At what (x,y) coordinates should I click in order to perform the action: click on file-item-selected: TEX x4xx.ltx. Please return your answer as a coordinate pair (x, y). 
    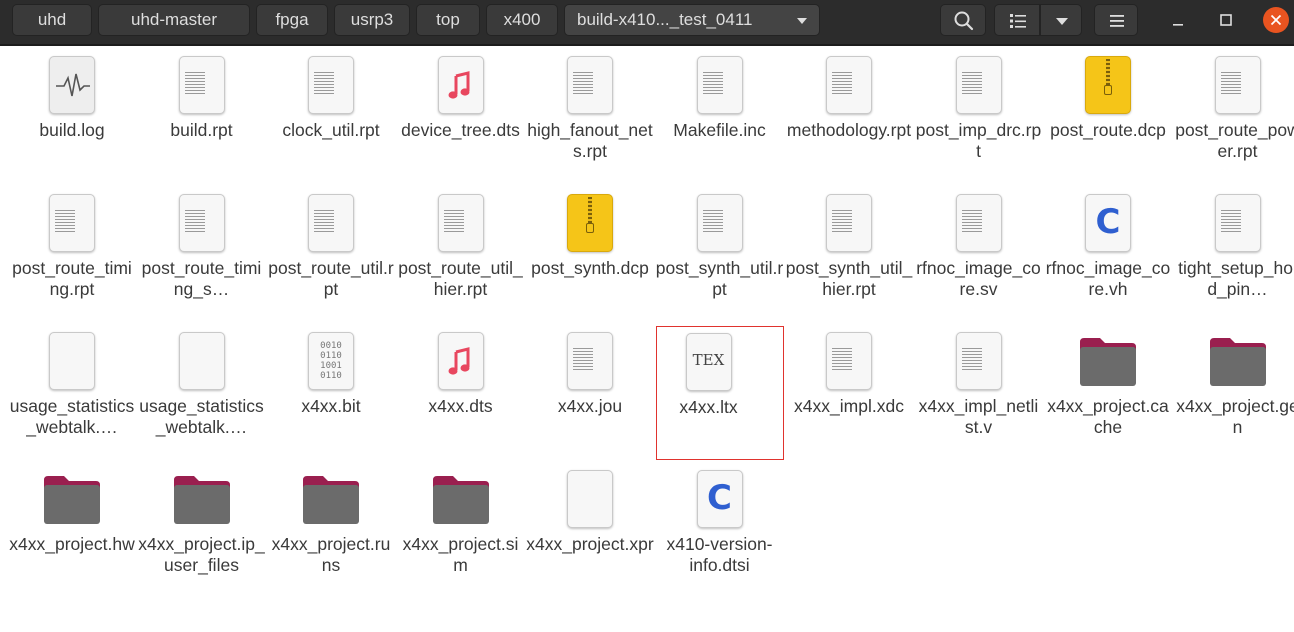
    Looking at the image, I should click on (719, 393).